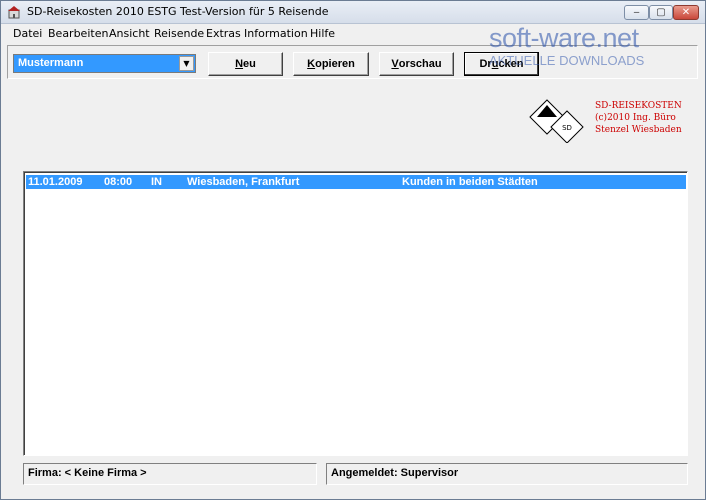 The width and height of the screenshot is (706, 500). What do you see at coordinates (311, 64) in the screenshot?
I see `kopieren-button-accel: K` at bounding box center [311, 64].